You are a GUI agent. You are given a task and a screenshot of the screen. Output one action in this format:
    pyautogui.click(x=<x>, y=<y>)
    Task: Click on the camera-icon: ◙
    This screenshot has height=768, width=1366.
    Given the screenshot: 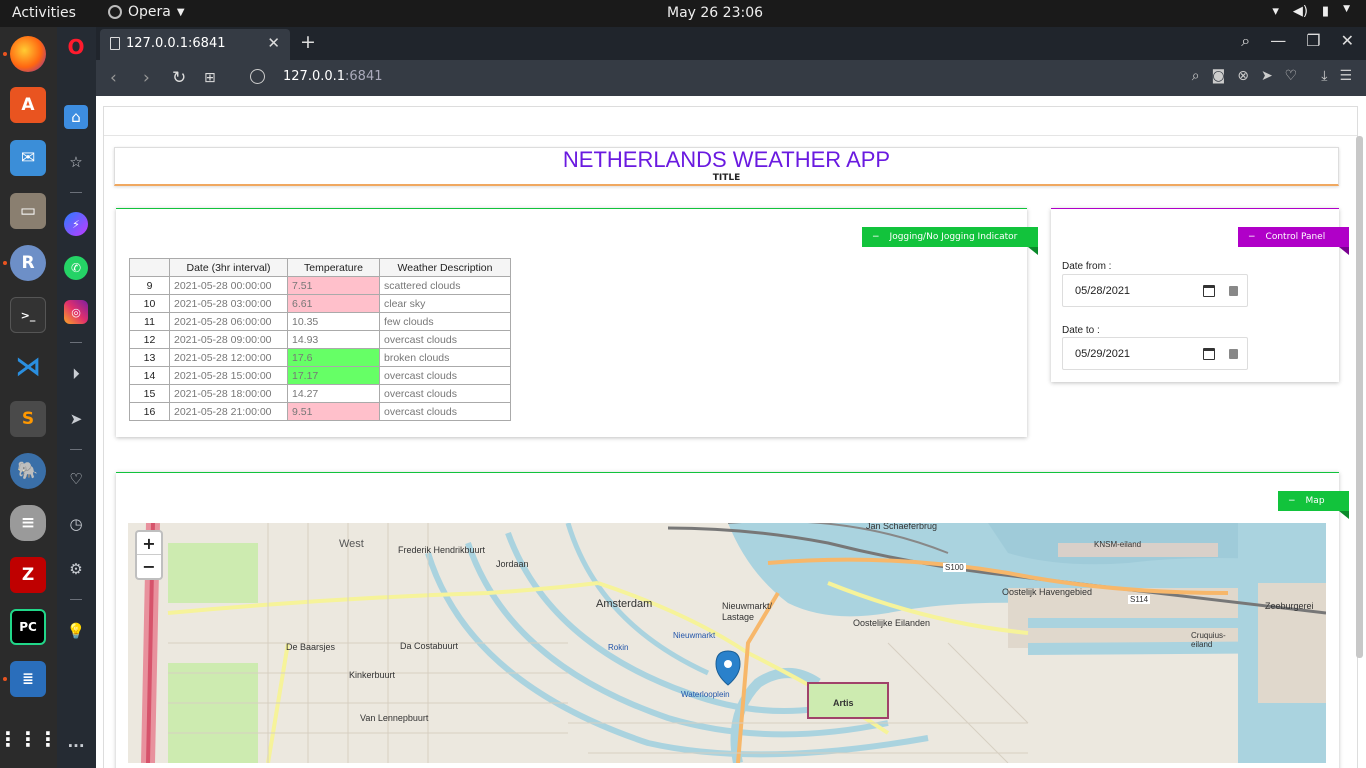 What is the action you would take?
    pyautogui.click(x=1219, y=76)
    